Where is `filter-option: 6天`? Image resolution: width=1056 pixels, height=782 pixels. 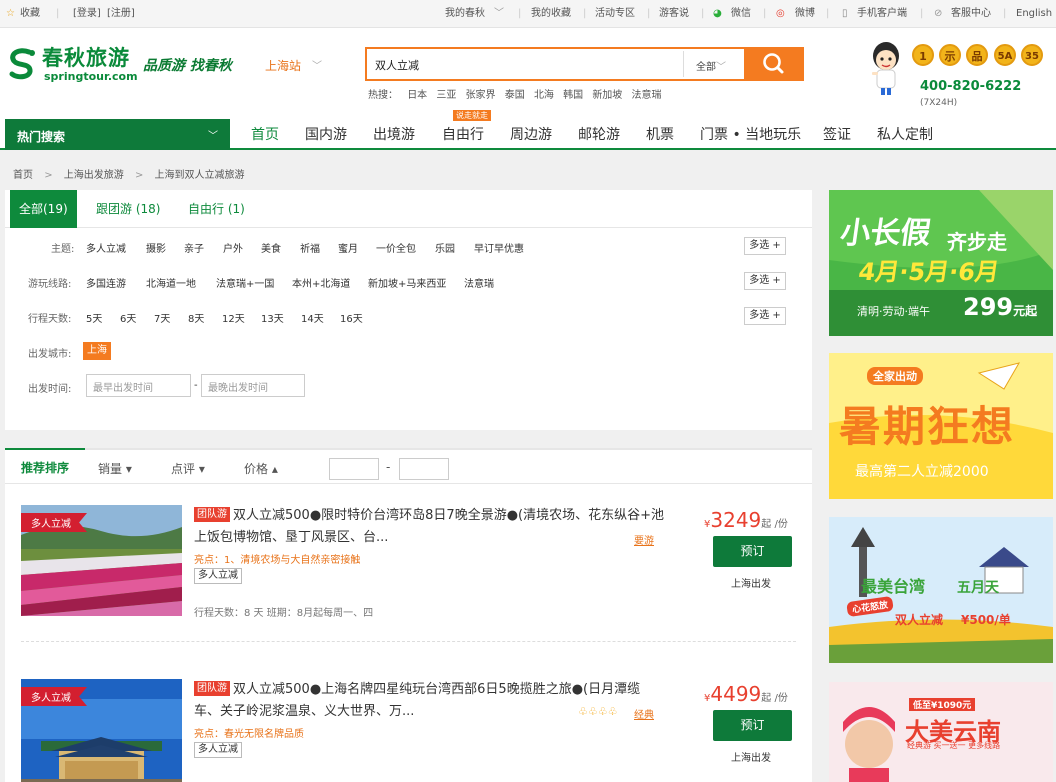 filter-option: 6天 is located at coordinates (128, 317).